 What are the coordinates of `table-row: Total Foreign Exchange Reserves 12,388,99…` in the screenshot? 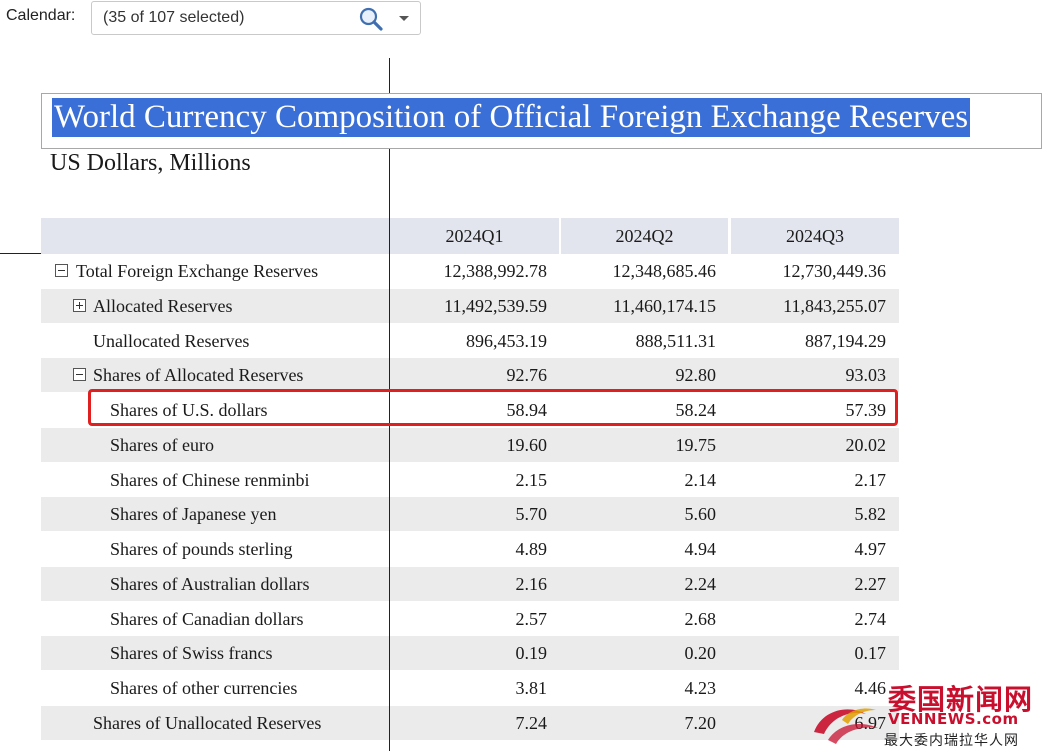 It's located at (470, 271).